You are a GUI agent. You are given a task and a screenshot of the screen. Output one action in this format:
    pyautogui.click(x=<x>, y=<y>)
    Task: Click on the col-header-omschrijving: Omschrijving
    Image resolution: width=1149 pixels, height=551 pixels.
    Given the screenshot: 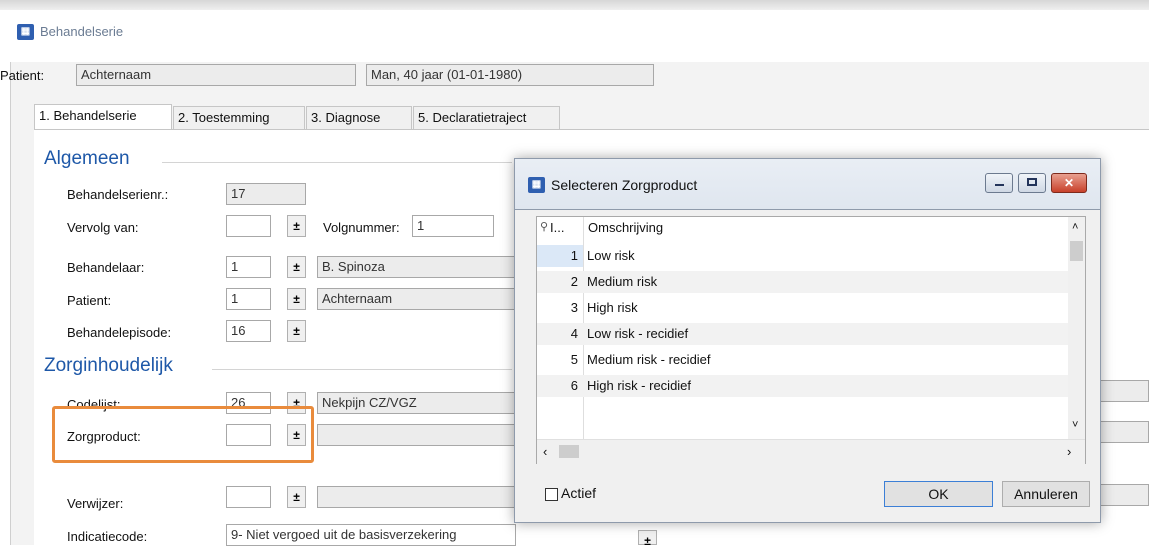 What is the action you would take?
    pyautogui.click(x=625, y=227)
    